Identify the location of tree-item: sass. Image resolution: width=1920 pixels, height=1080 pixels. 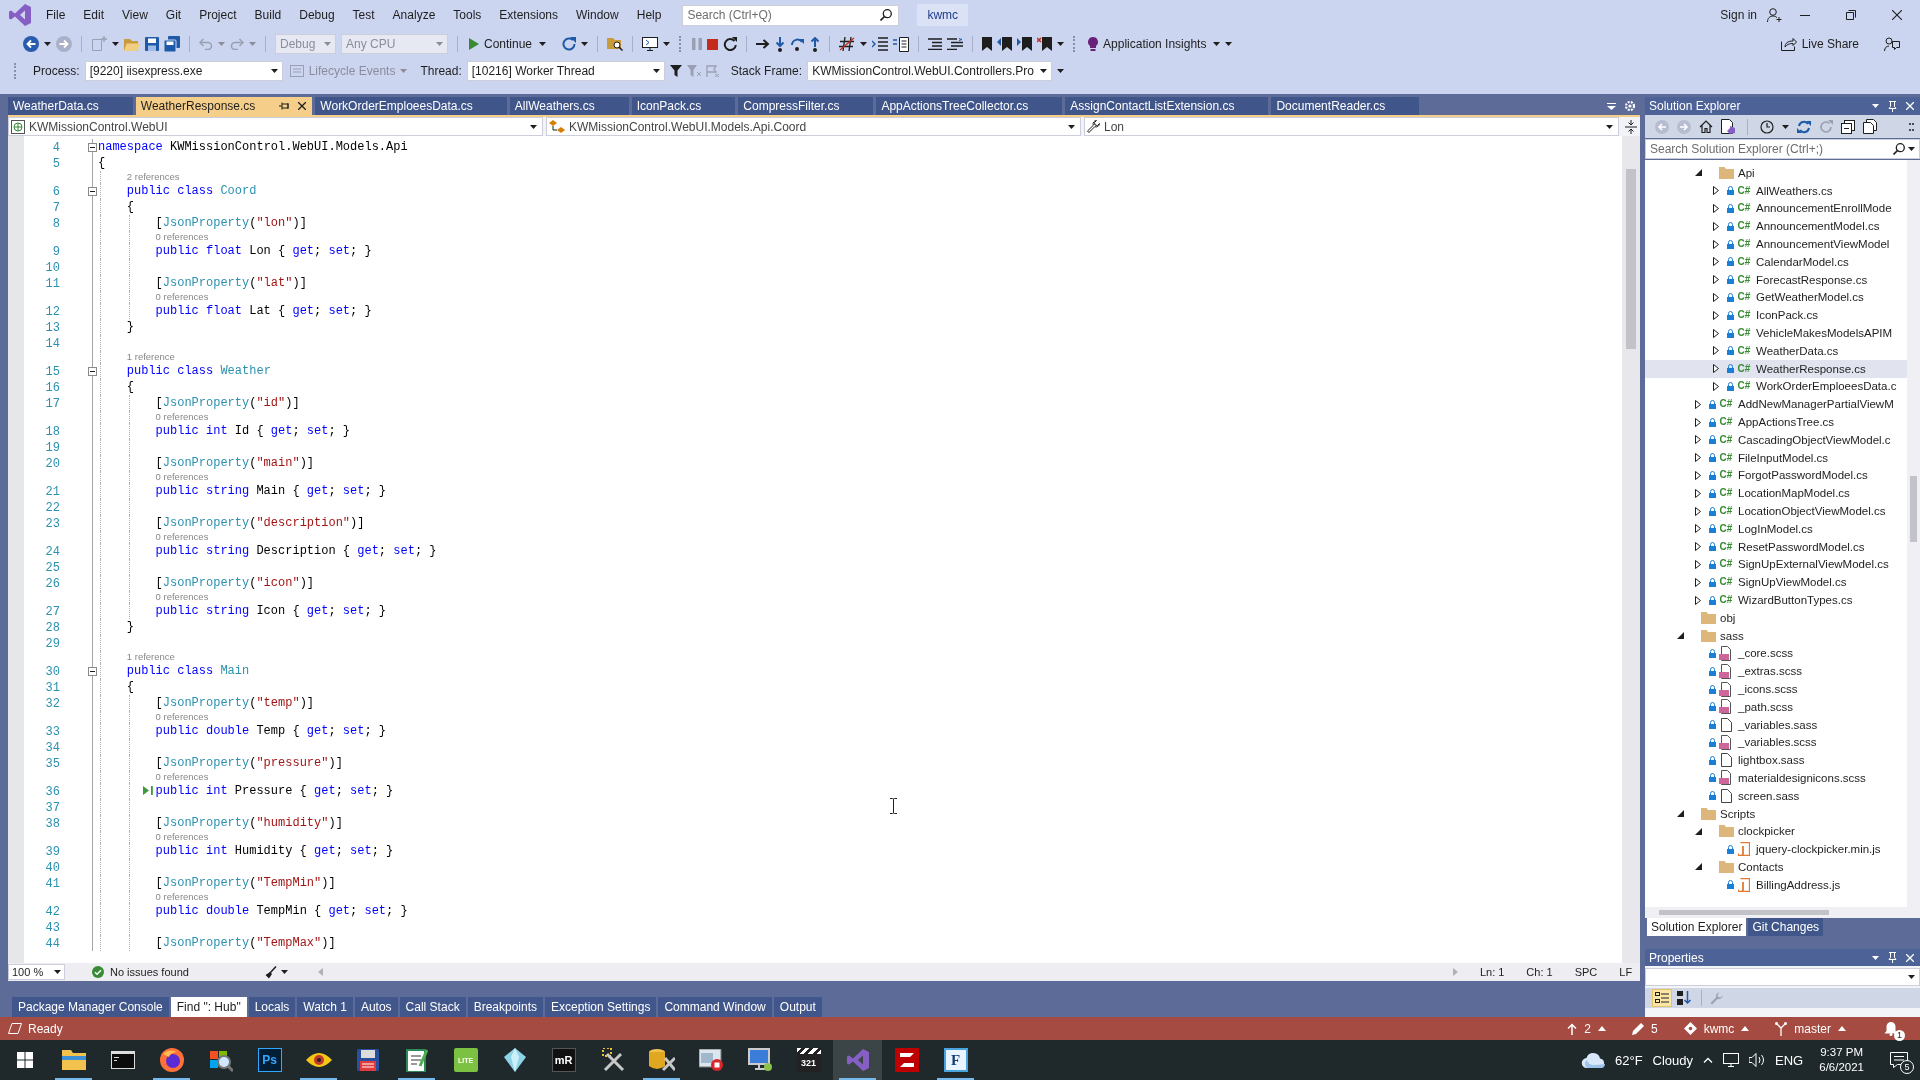
(1776, 635).